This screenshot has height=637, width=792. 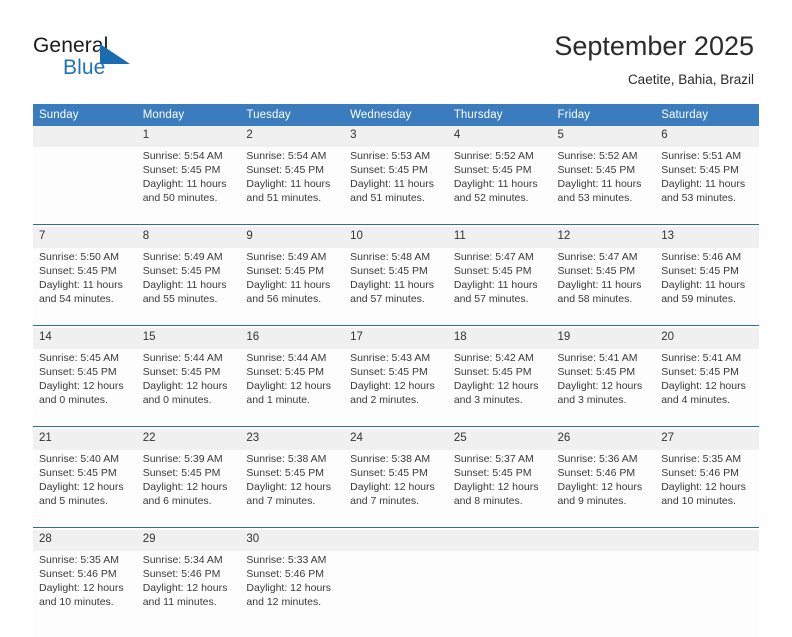 What do you see at coordinates (292, 541) in the screenshot?
I see `day-number-cell: 30` at bounding box center [292, 541].